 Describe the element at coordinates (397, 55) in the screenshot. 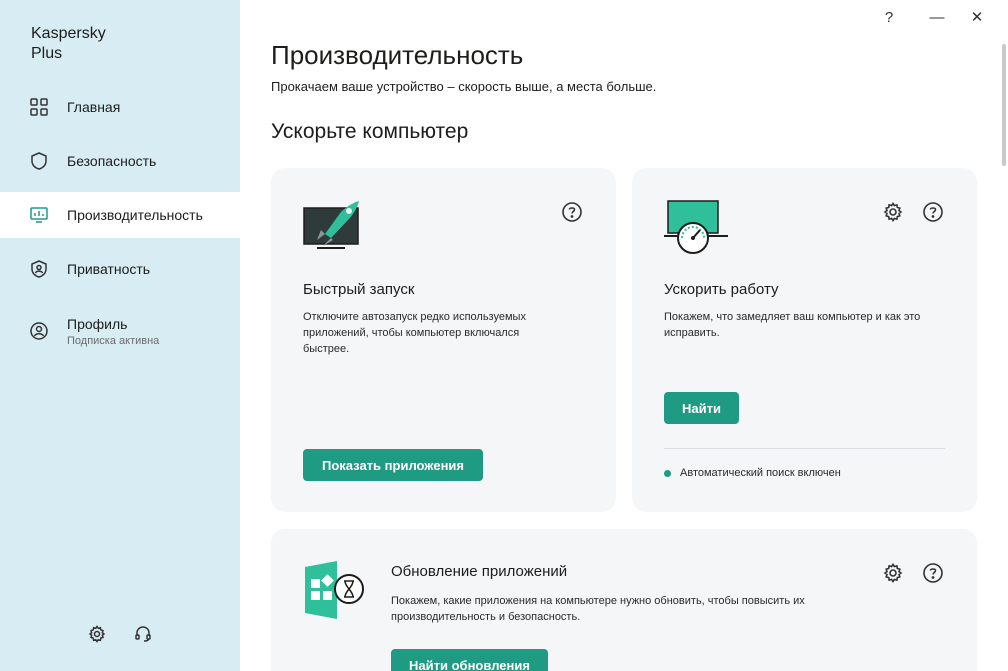

I see `page-title: Производительность` at that location.